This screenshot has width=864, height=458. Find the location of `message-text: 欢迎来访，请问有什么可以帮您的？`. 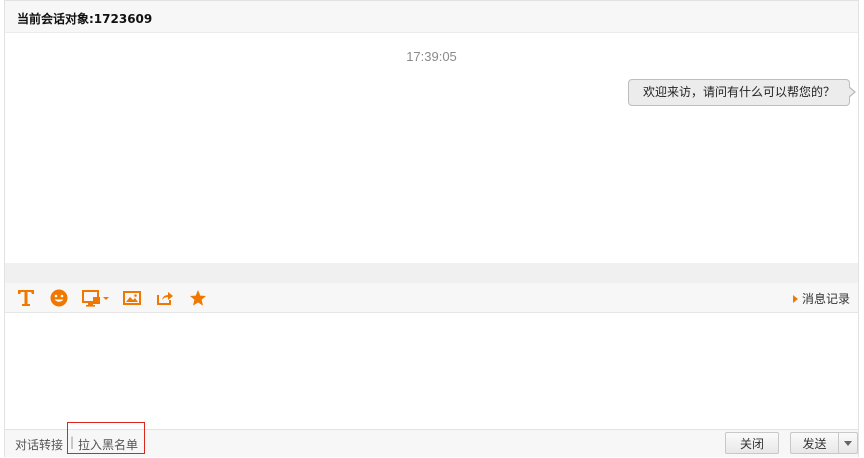

message-text: 欢迎来访，请问有什么可以帮您的？ is located at coordinates (738, 92).